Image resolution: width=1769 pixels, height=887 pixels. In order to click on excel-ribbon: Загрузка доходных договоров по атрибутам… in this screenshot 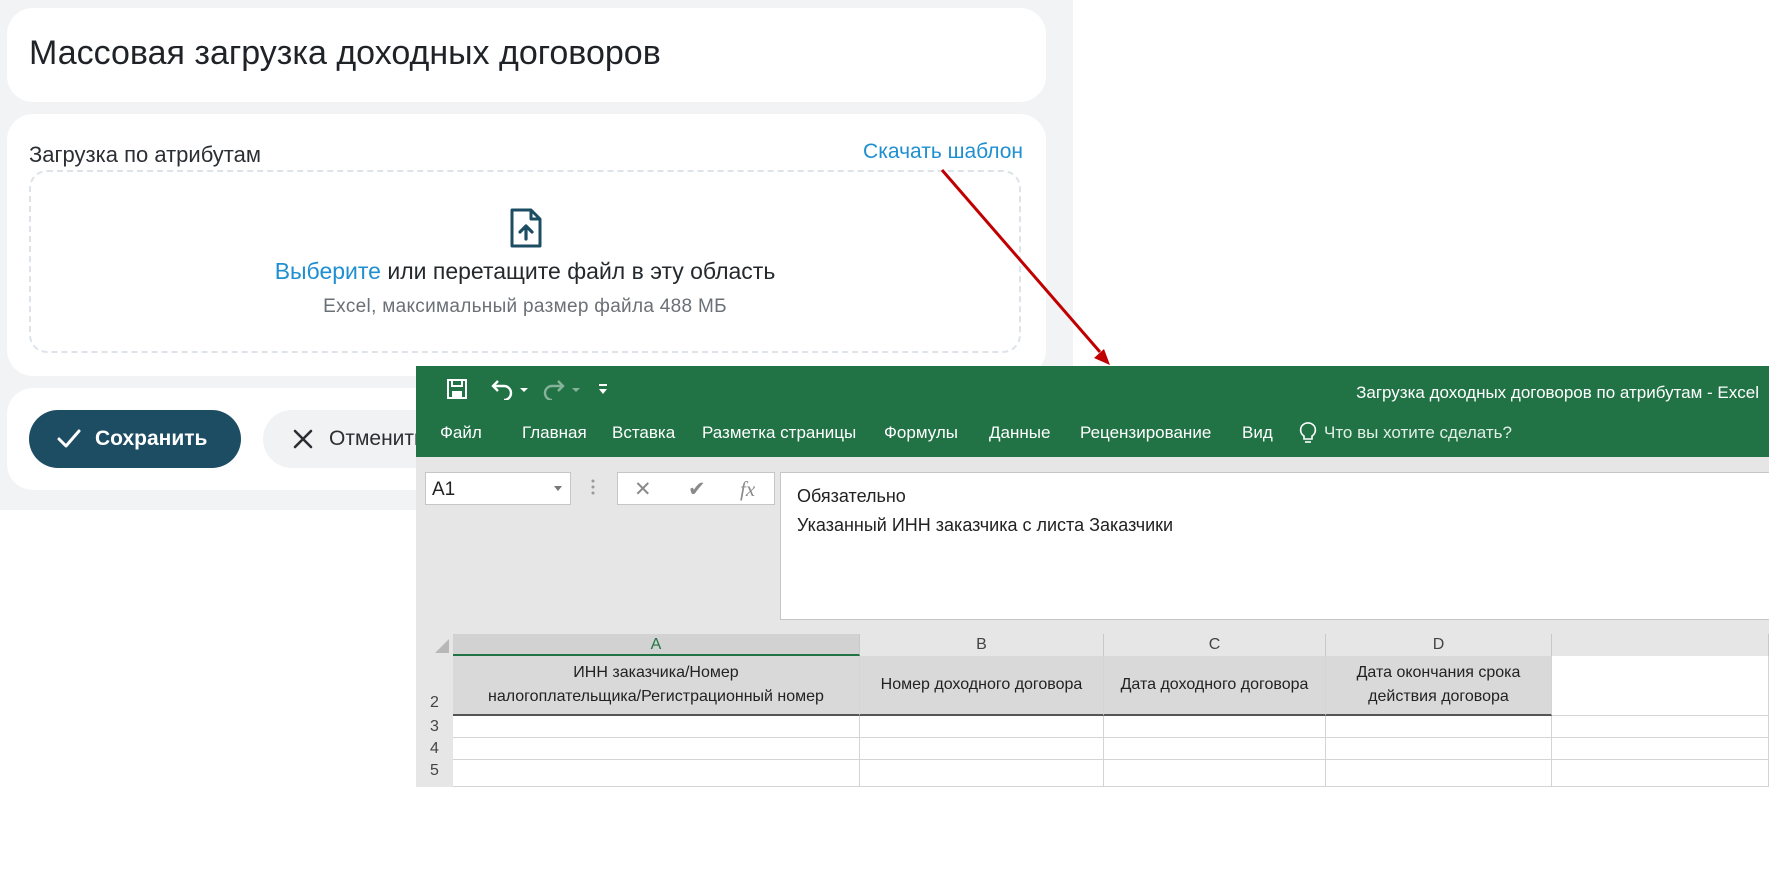, I will do `click(1092, 411)`.